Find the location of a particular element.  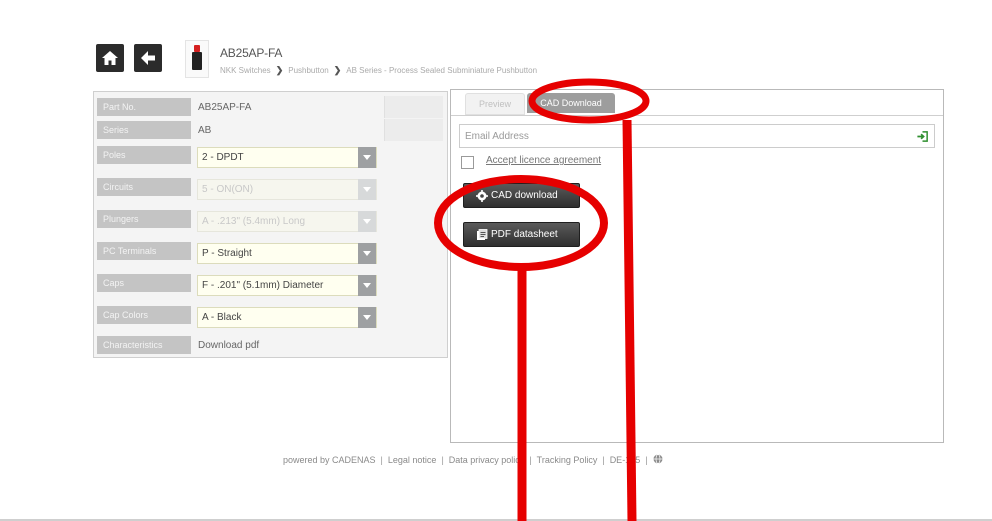

email-input is located at coordinates (675, 136).